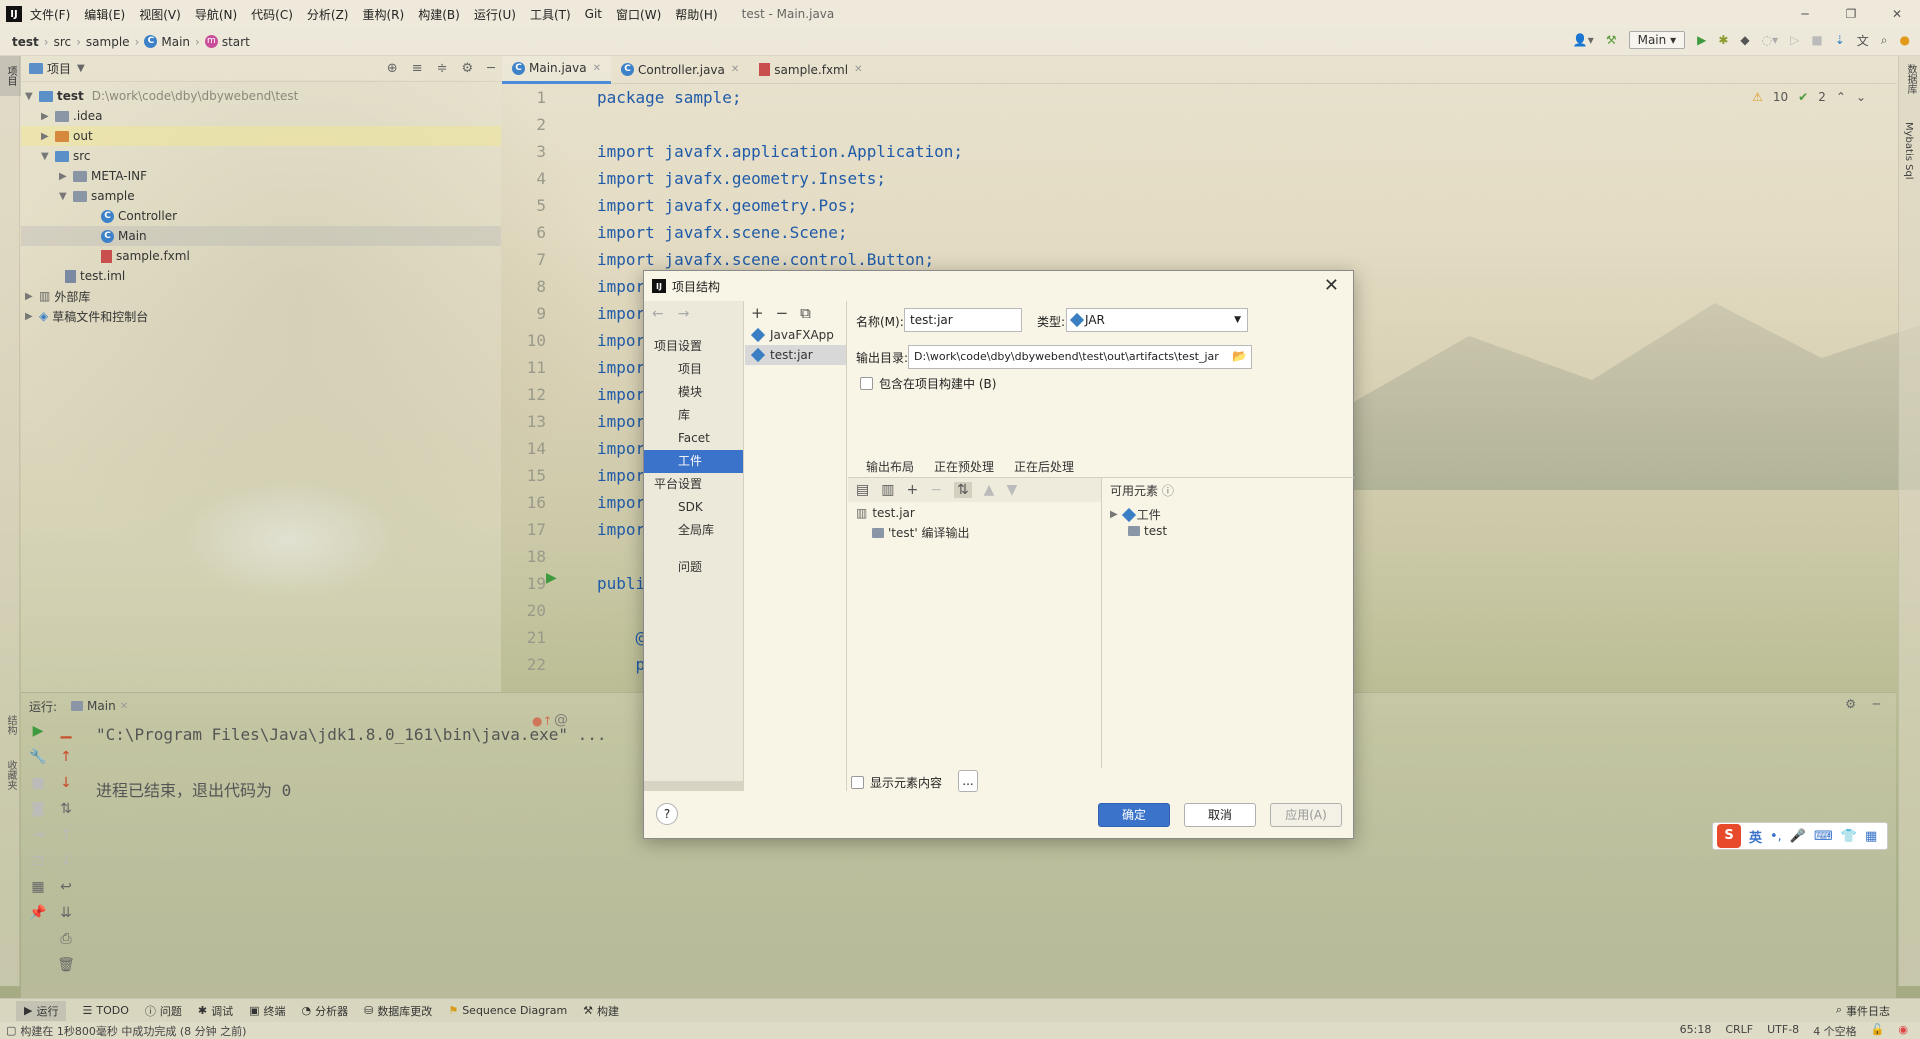 This screenshot has height=1039, width=1920. Describe the element at coordinates (989, 490) in the screenshot. I see `move-up-icon: ▲` at that location.